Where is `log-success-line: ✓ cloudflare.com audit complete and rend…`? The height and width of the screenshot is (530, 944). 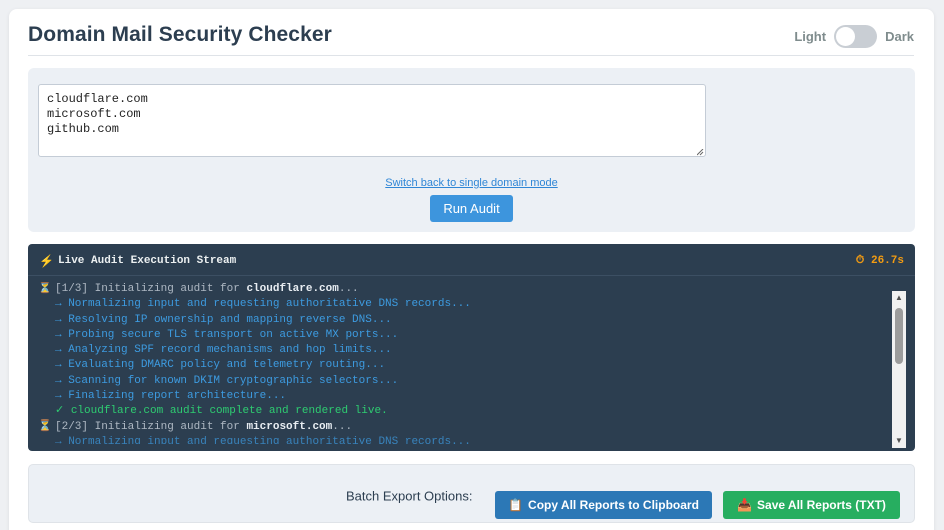 log-success-line: ✓ cloudflare.com audit complete and rend… is located at coordinates (221, 411).